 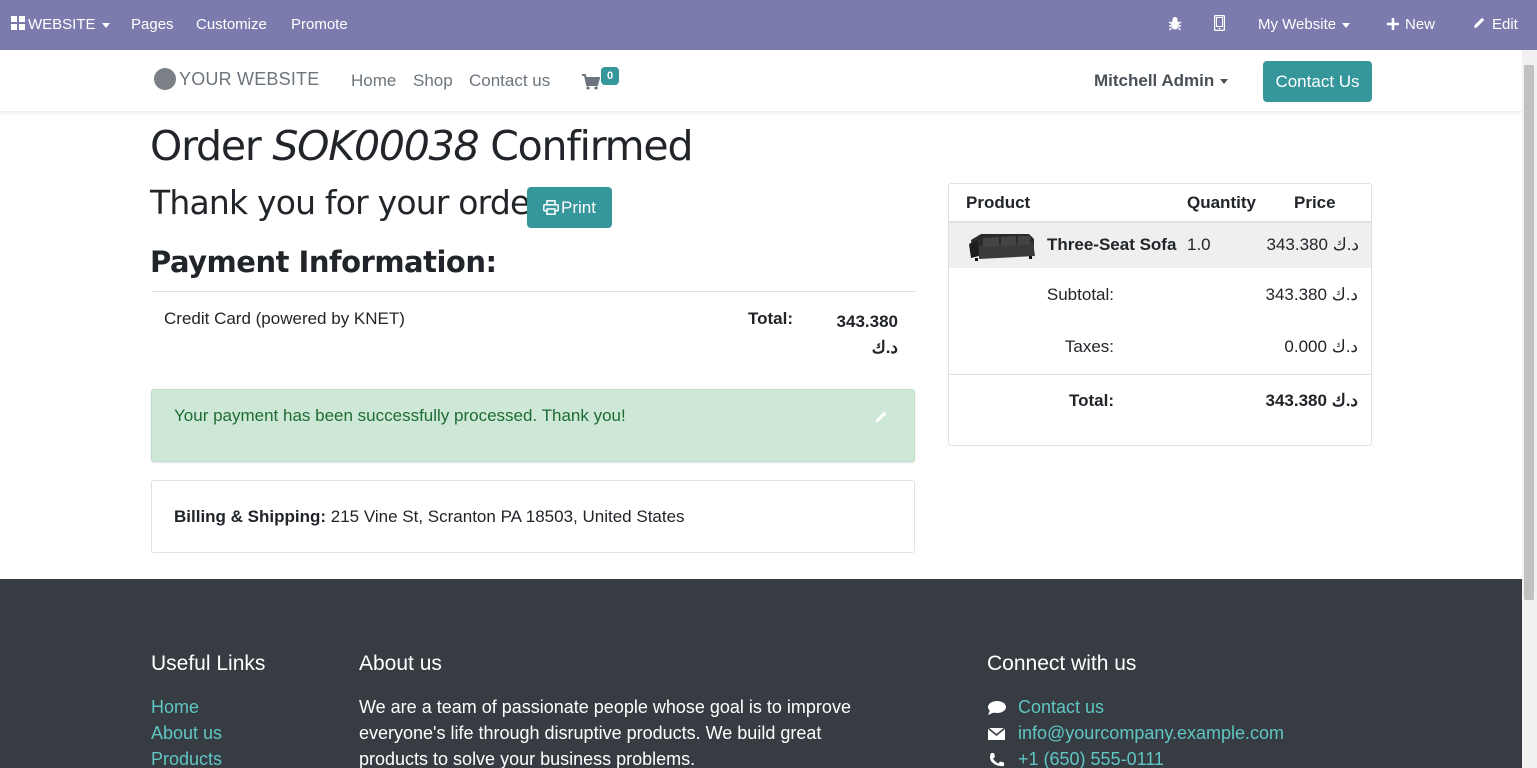 What do you see at coordinates (1221, 202) in the screenshot?
I see `col-quantity: Quantity` at bounding box center [1221, 202].